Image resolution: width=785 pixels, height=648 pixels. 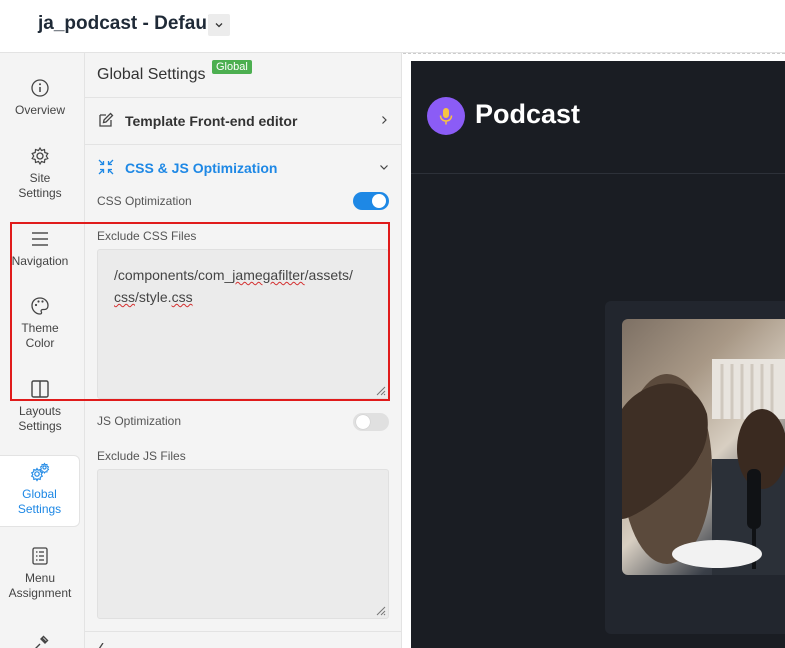 What do you see at coordinates (201, 168) in the screenshot?
I see `section-label: CSS & JS Optimization` at bounding box center [201, 168].